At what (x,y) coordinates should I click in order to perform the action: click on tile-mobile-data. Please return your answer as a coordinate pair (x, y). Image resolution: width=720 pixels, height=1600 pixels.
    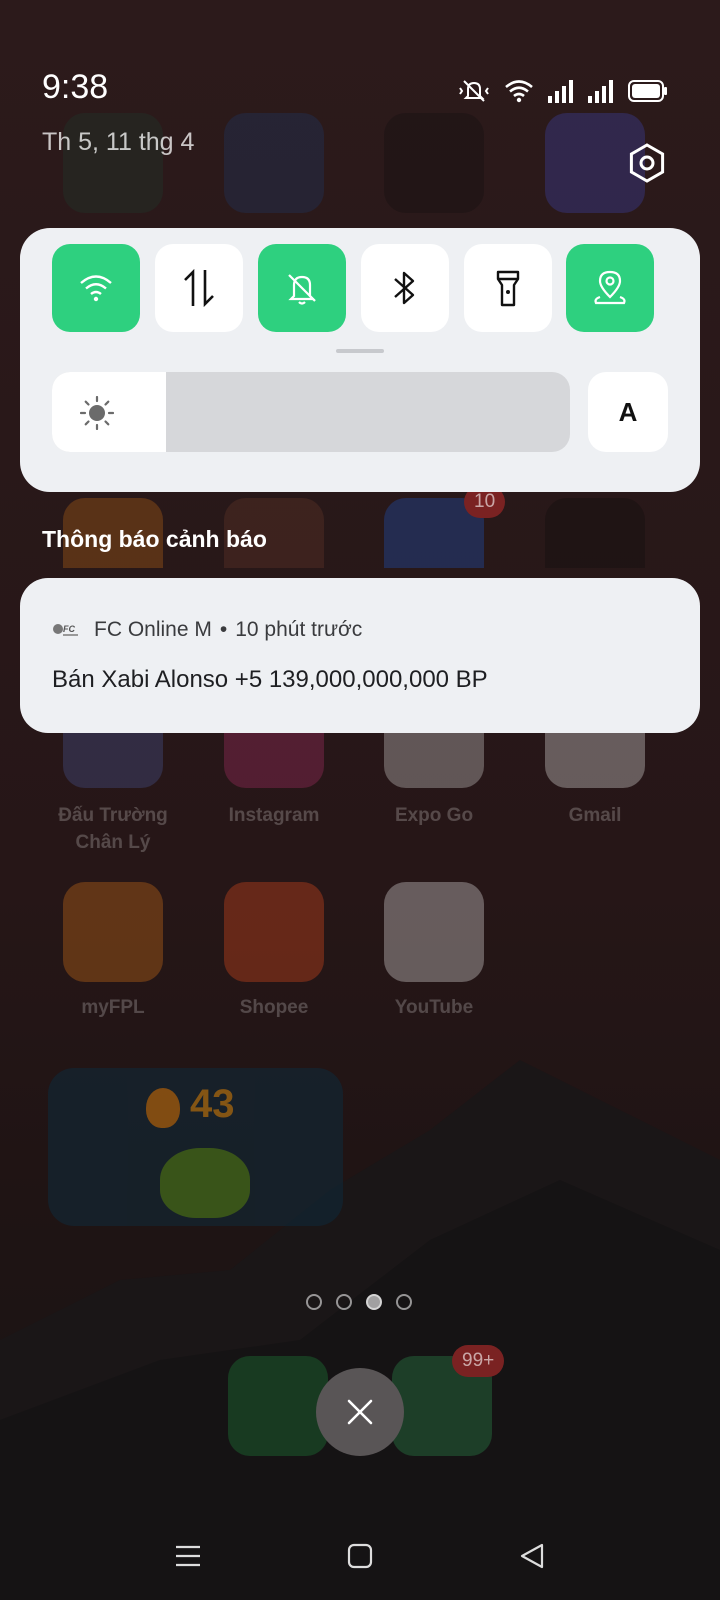
    Looking at the image, I should click on (199, 288).